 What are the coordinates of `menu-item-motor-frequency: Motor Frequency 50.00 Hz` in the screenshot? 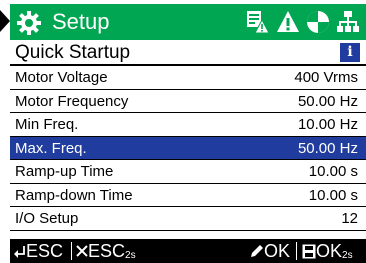 It's located at (188, 101).